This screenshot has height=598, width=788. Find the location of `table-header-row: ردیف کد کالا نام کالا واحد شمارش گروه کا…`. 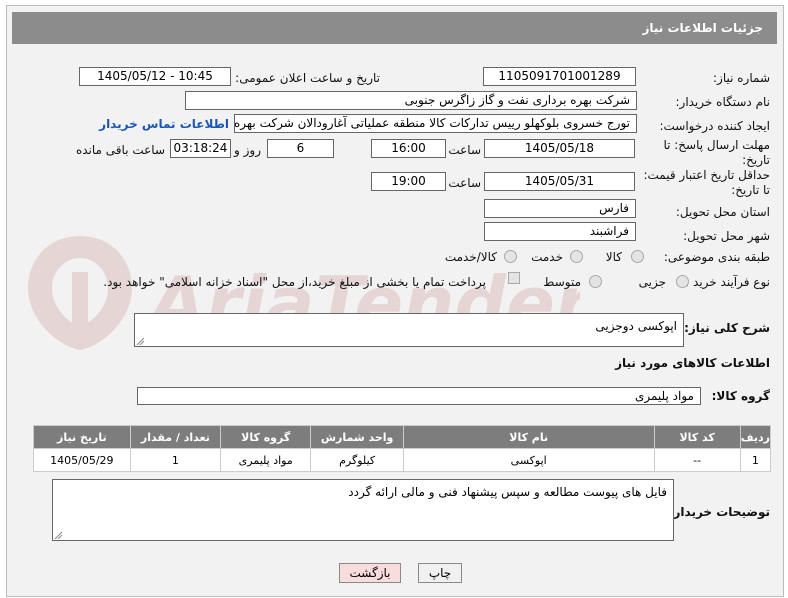

table-header-row: ردیف کد کالا نام کالا واحد شمارش گروه کا… is located at coordinates (402, 437).